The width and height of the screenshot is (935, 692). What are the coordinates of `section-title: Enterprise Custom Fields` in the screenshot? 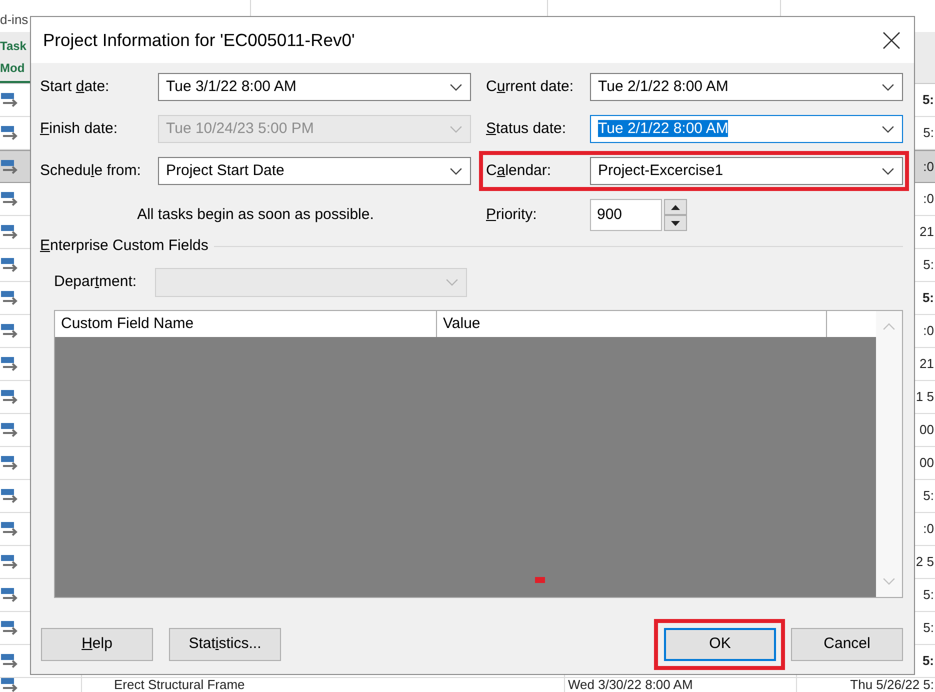 It's located at (124, 246).